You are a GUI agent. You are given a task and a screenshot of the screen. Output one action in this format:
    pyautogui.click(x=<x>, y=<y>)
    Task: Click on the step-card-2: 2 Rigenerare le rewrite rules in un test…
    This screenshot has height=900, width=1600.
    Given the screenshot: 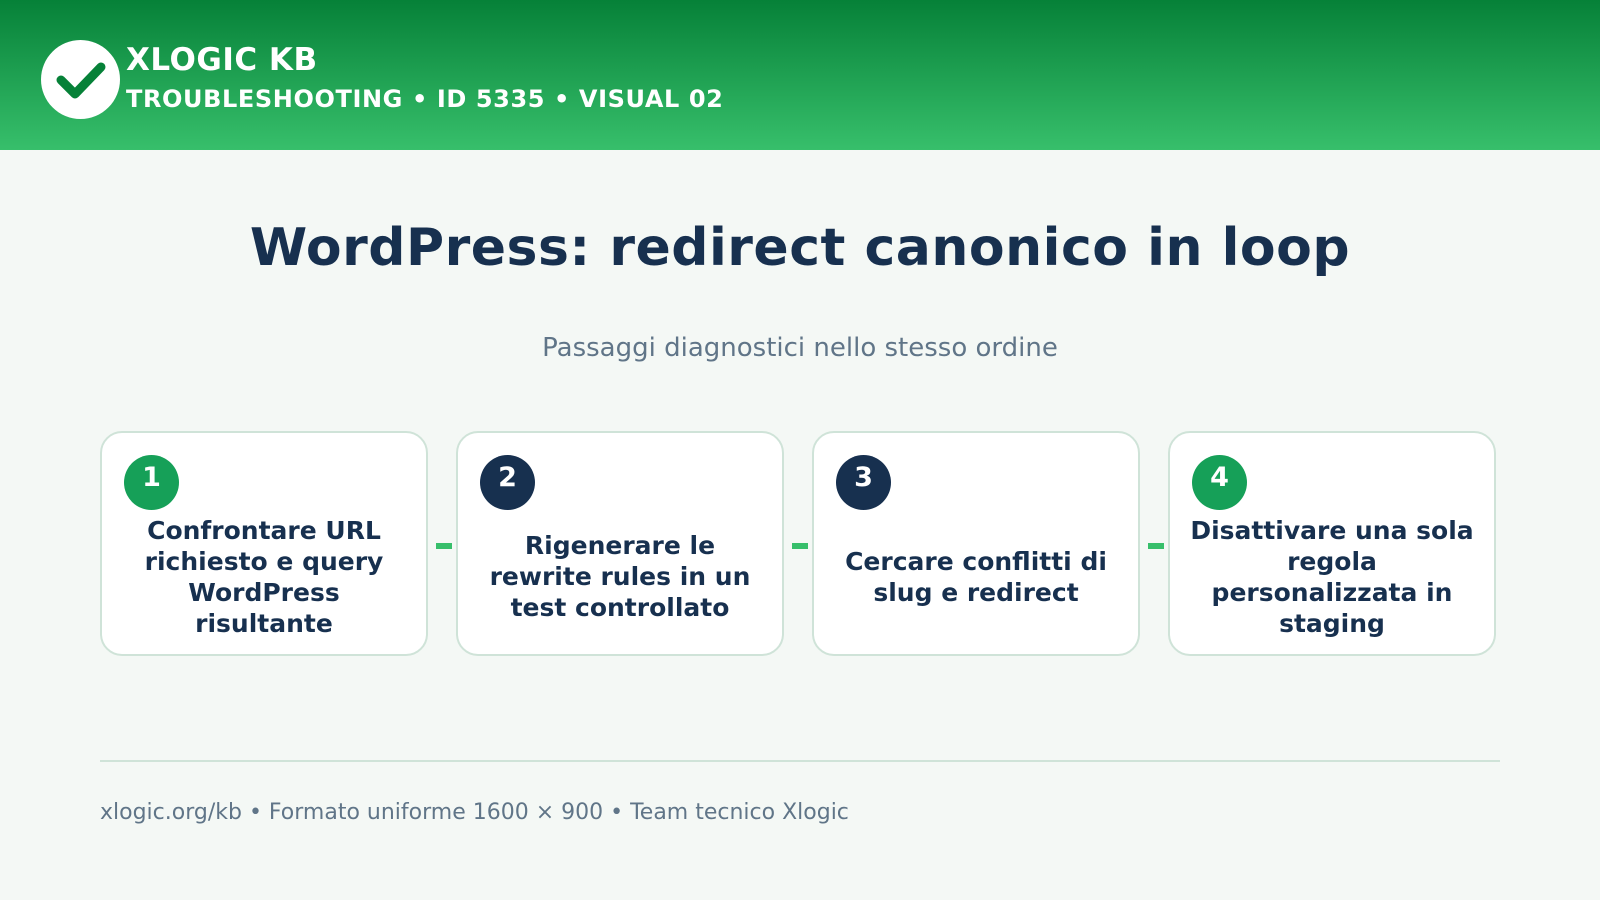 What is the action you would take?
    pyautogui.click(x=620, y=543)
    